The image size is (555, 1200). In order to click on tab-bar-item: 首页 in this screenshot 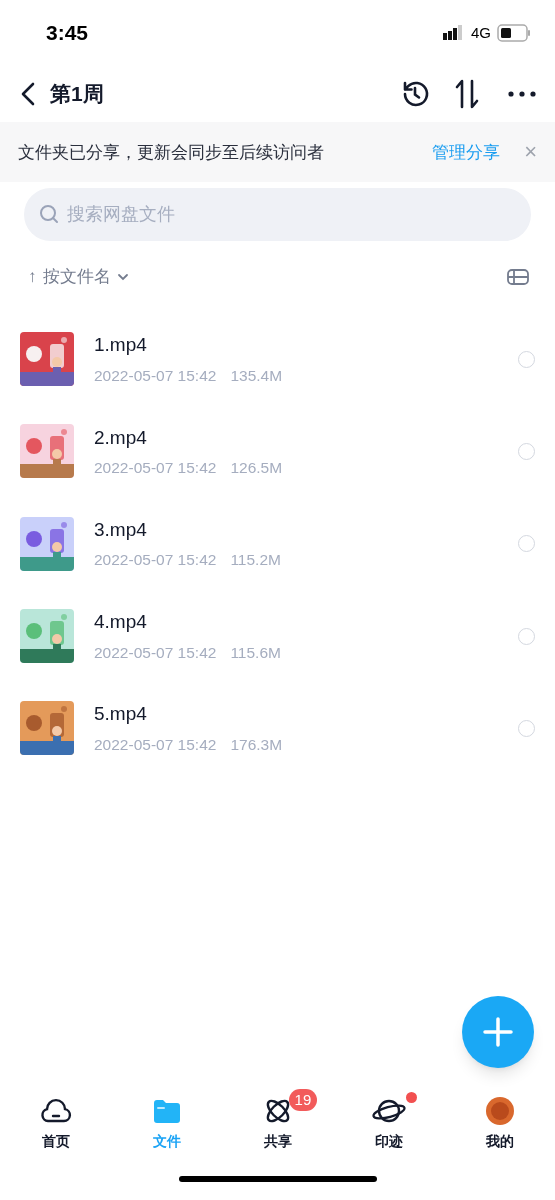, I will do `click(55, 1123)`.